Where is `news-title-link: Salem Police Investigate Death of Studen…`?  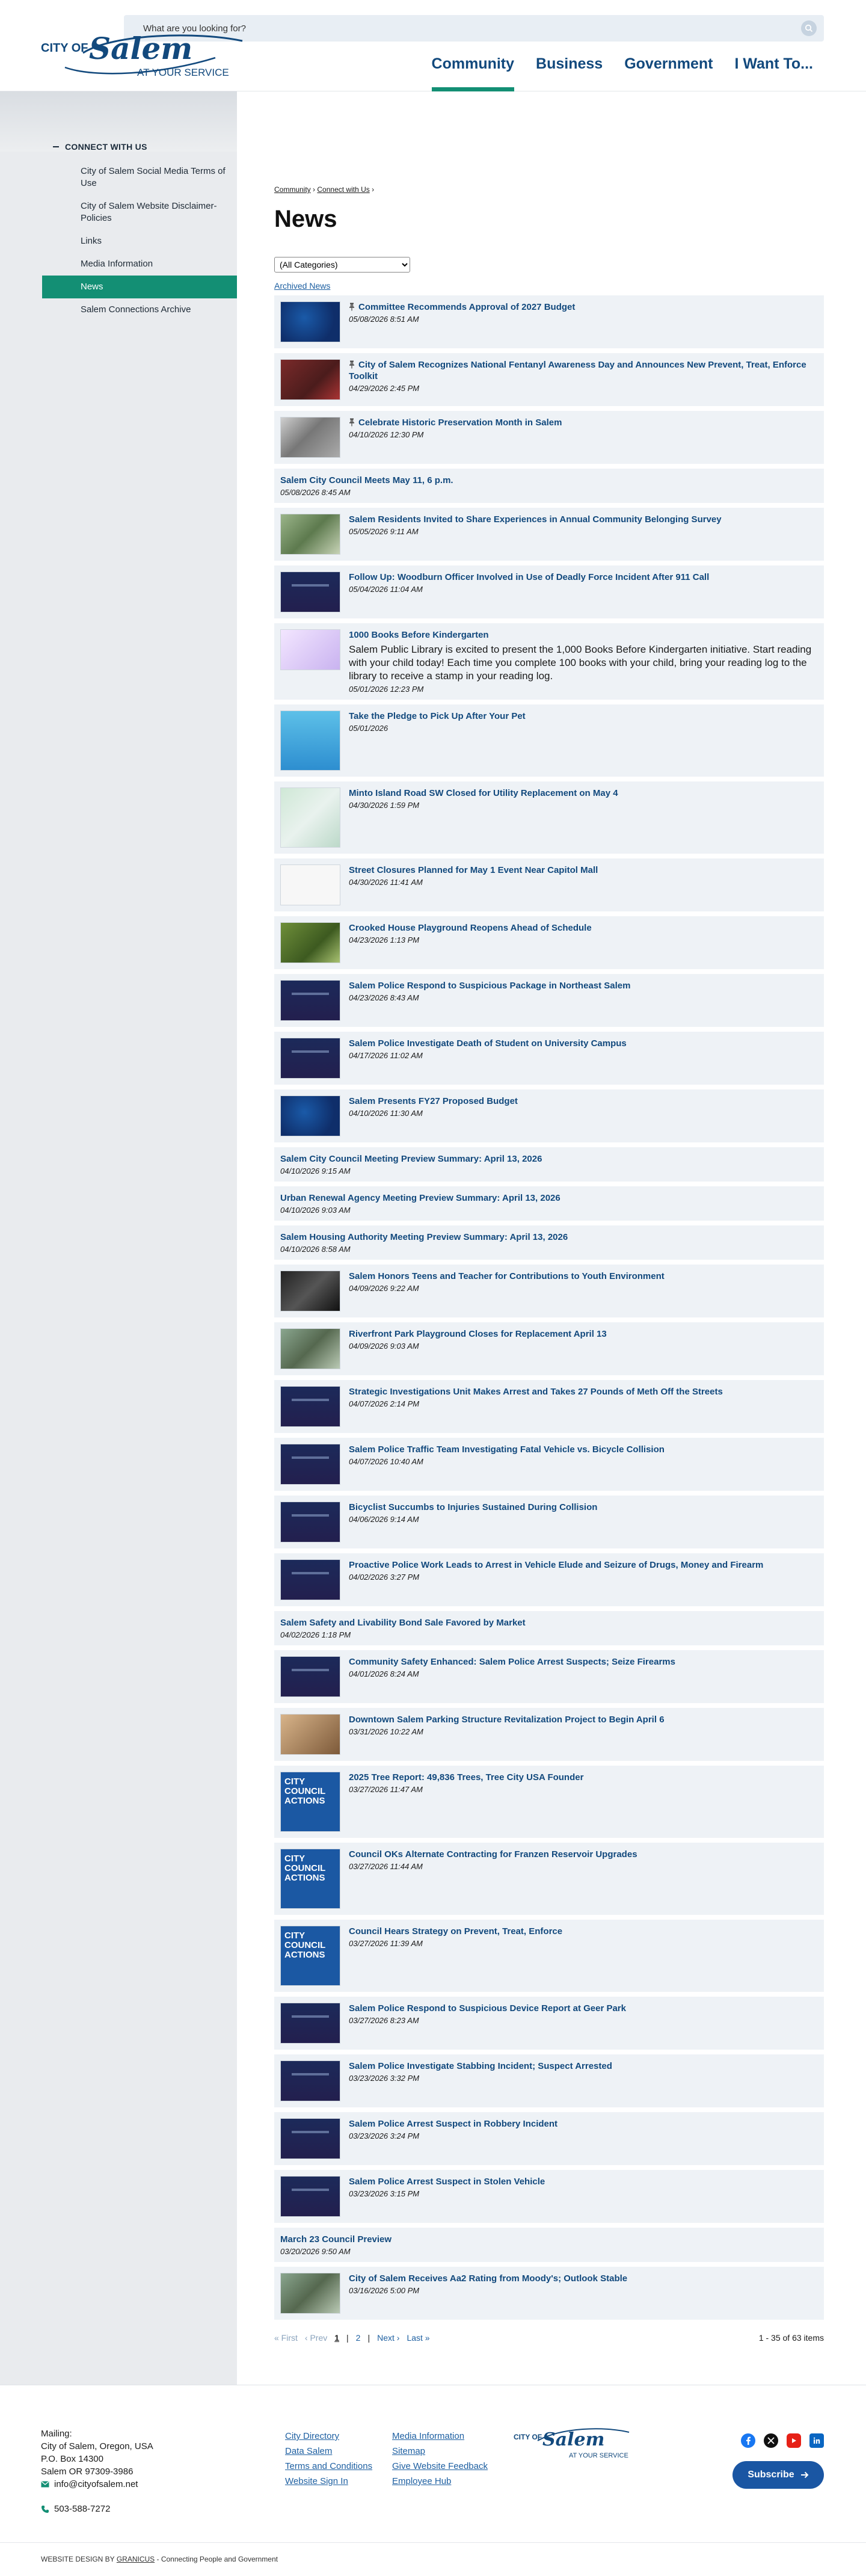
news-title-link: Salem Police Investigate Death of Studen… is located at coordinates (488, 1043).